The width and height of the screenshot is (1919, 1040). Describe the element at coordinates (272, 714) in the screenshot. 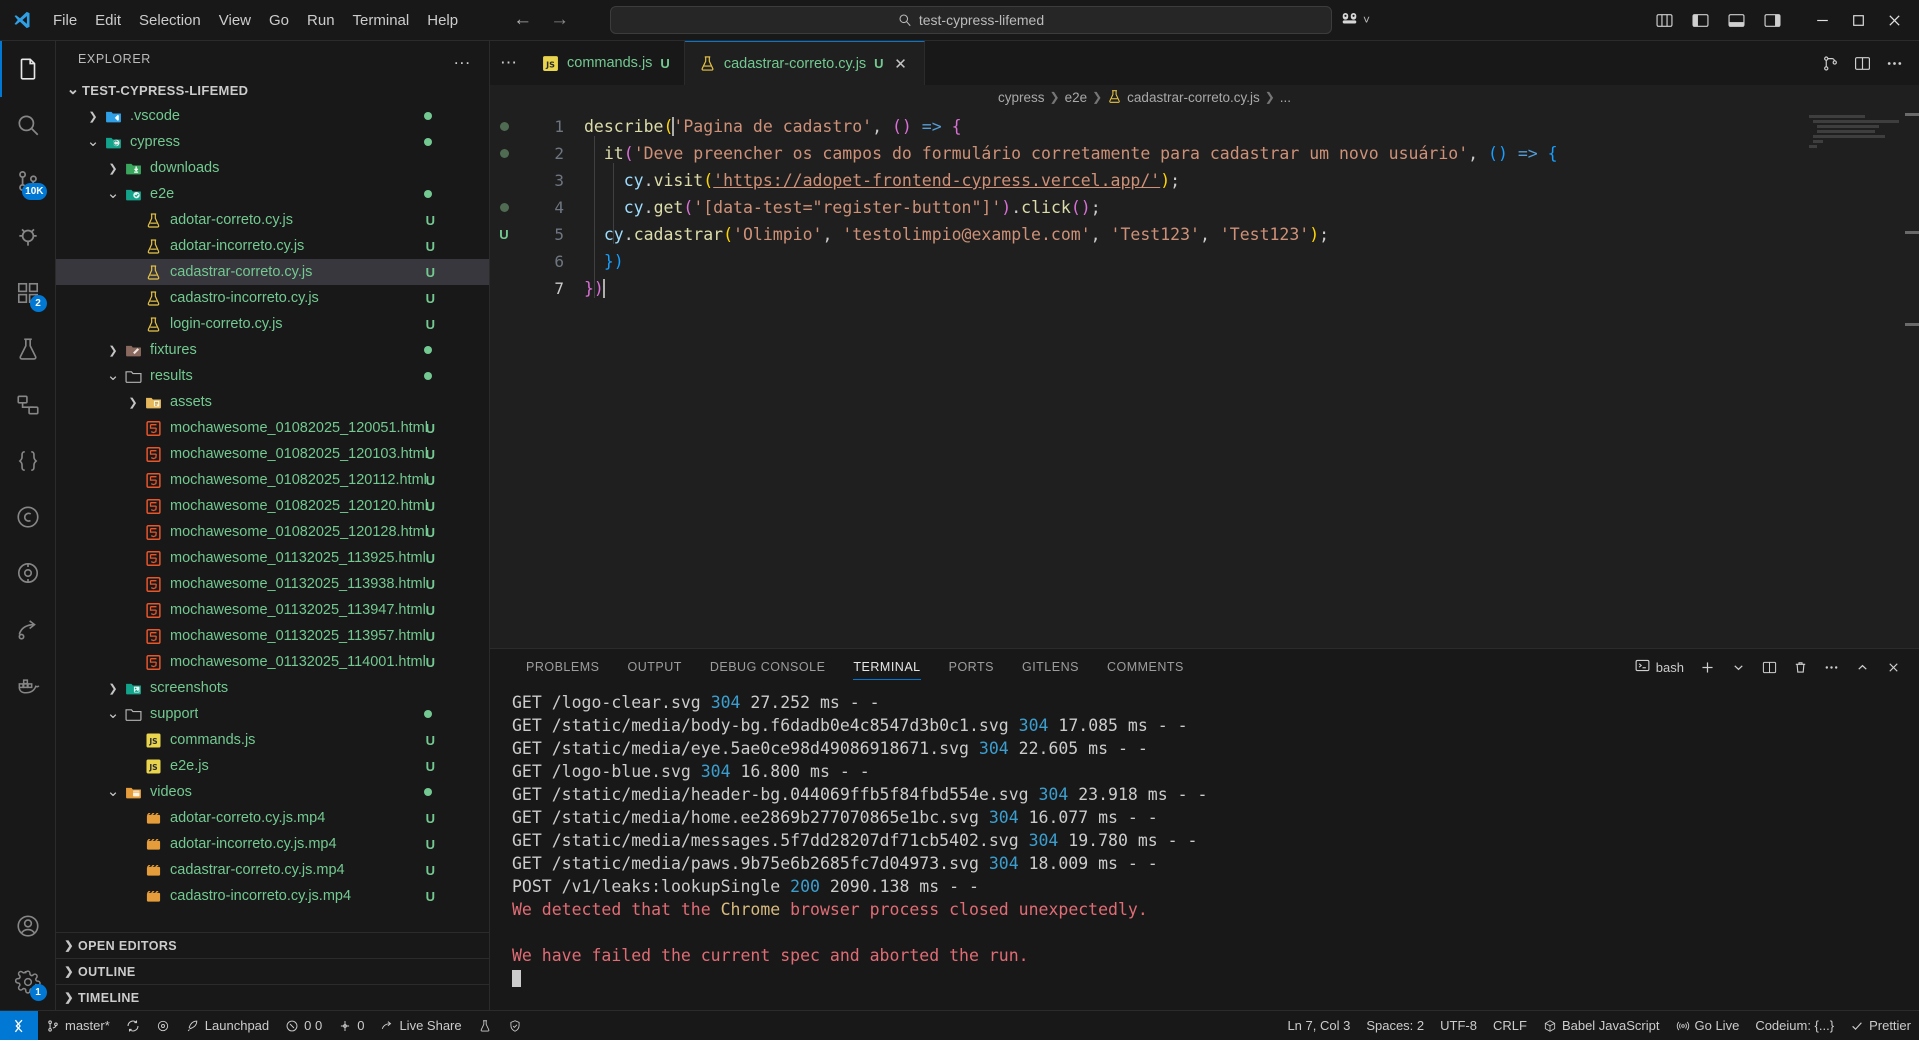

I see `tree-row: ⌄ support` at that location.